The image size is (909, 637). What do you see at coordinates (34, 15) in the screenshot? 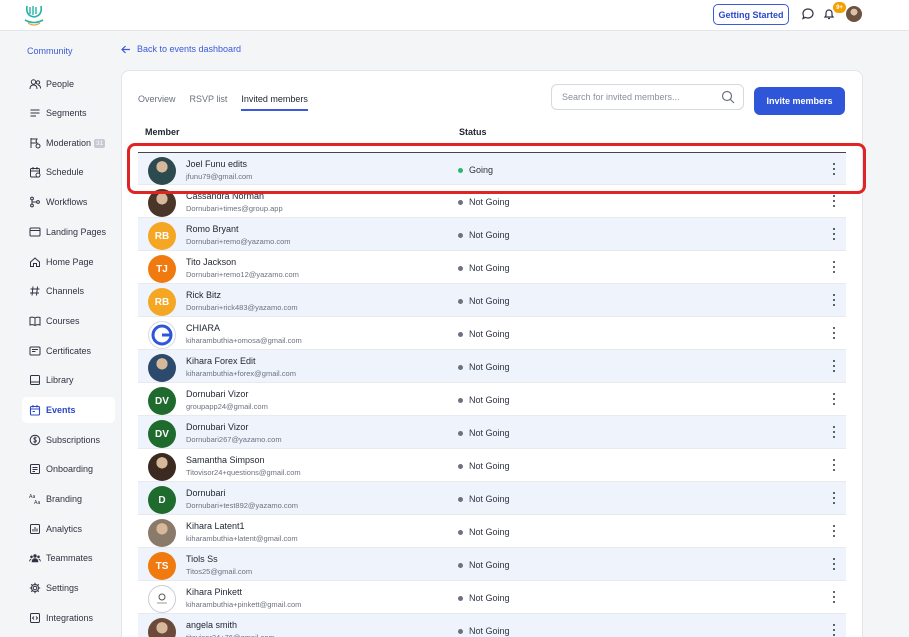
I see `app-logo-icon` at bounding box center [34, 15].